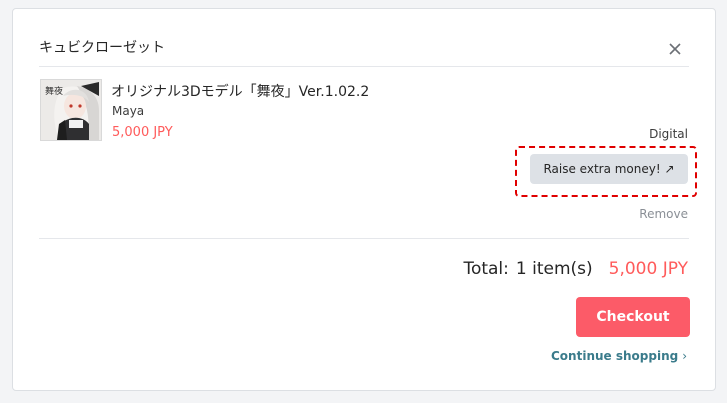 Image resolution: width=727 pixels, height=403 pixels. What do you see at coordinates (240, 91) in the screenshot?
I see `item-title: オリジナル3Dモデル「舞夜」Ver.1.02.2` at bounding box center [240, 91].